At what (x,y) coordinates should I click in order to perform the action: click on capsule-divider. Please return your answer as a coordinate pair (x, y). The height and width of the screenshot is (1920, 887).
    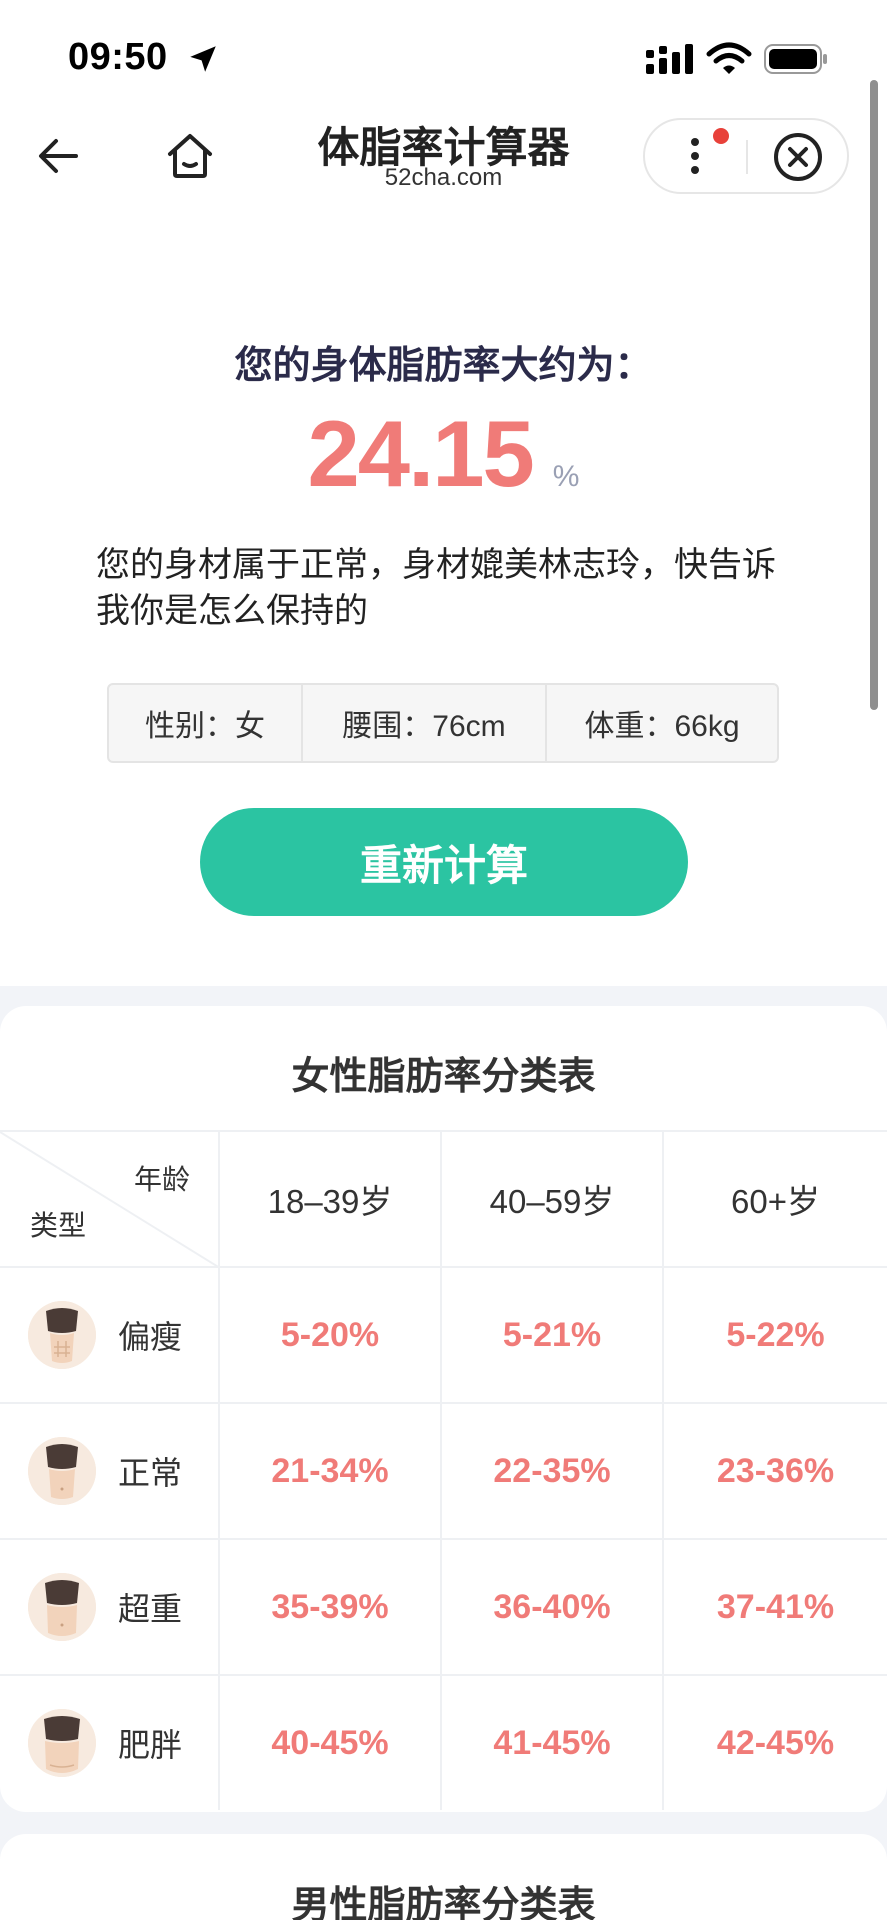
    Looking at the image, I should click on (747, 157).